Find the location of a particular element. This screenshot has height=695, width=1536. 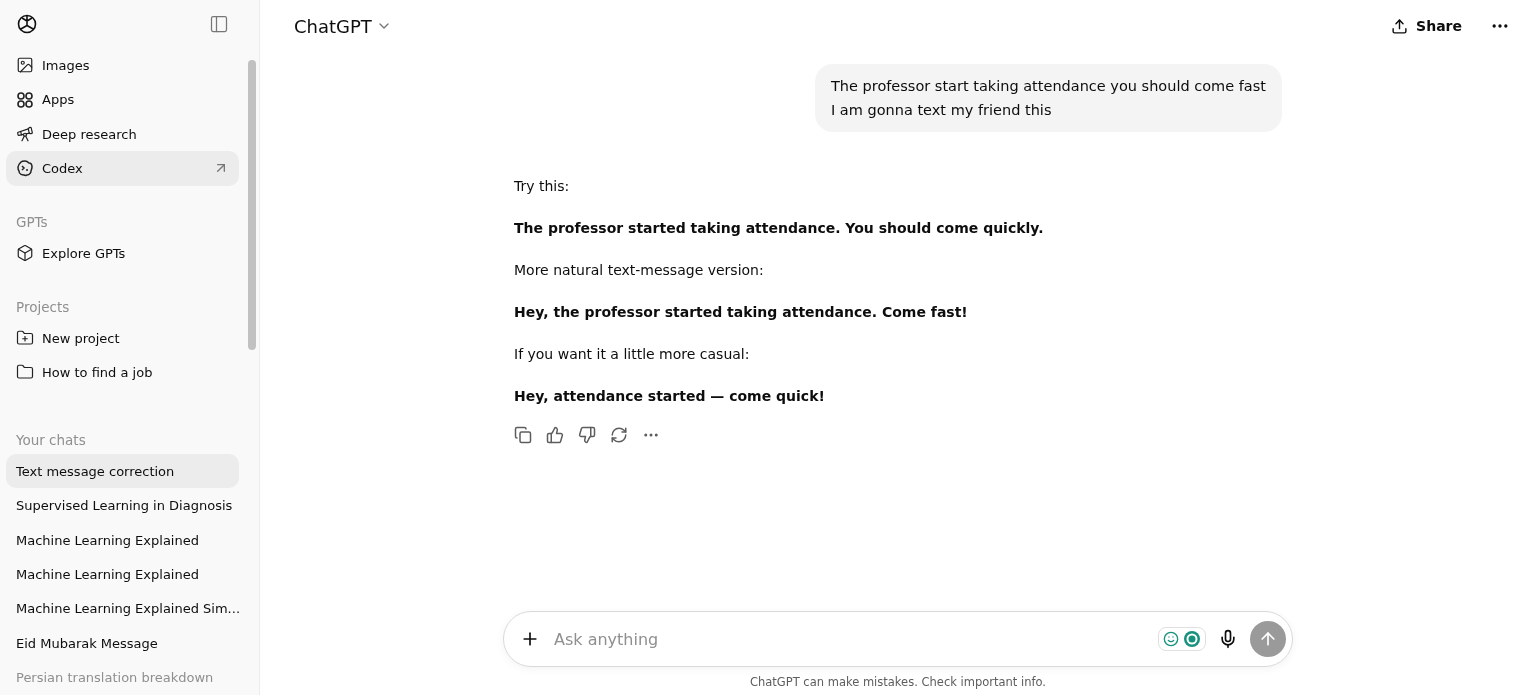

sidebar-item: Apps is located at coordinates (122, 99).